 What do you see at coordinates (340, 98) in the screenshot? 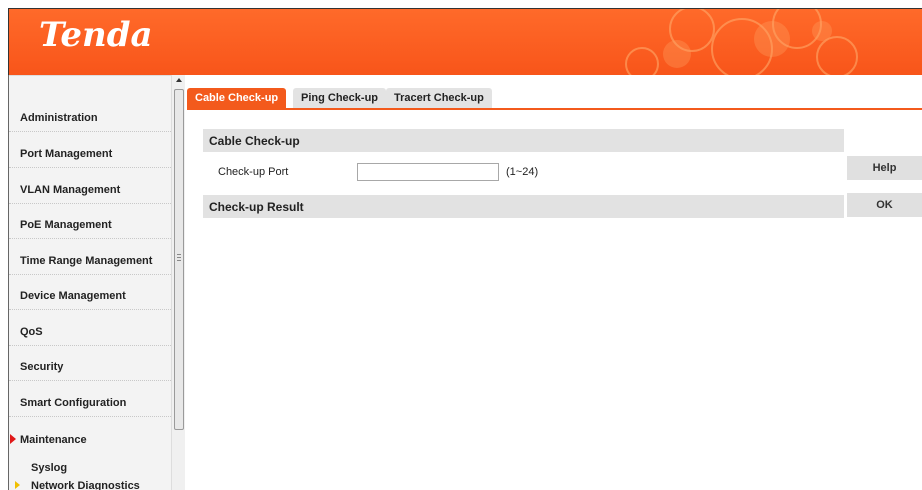
I see `tab-ping-check-up: Ping Check-up` at bounding box center [340, 98].